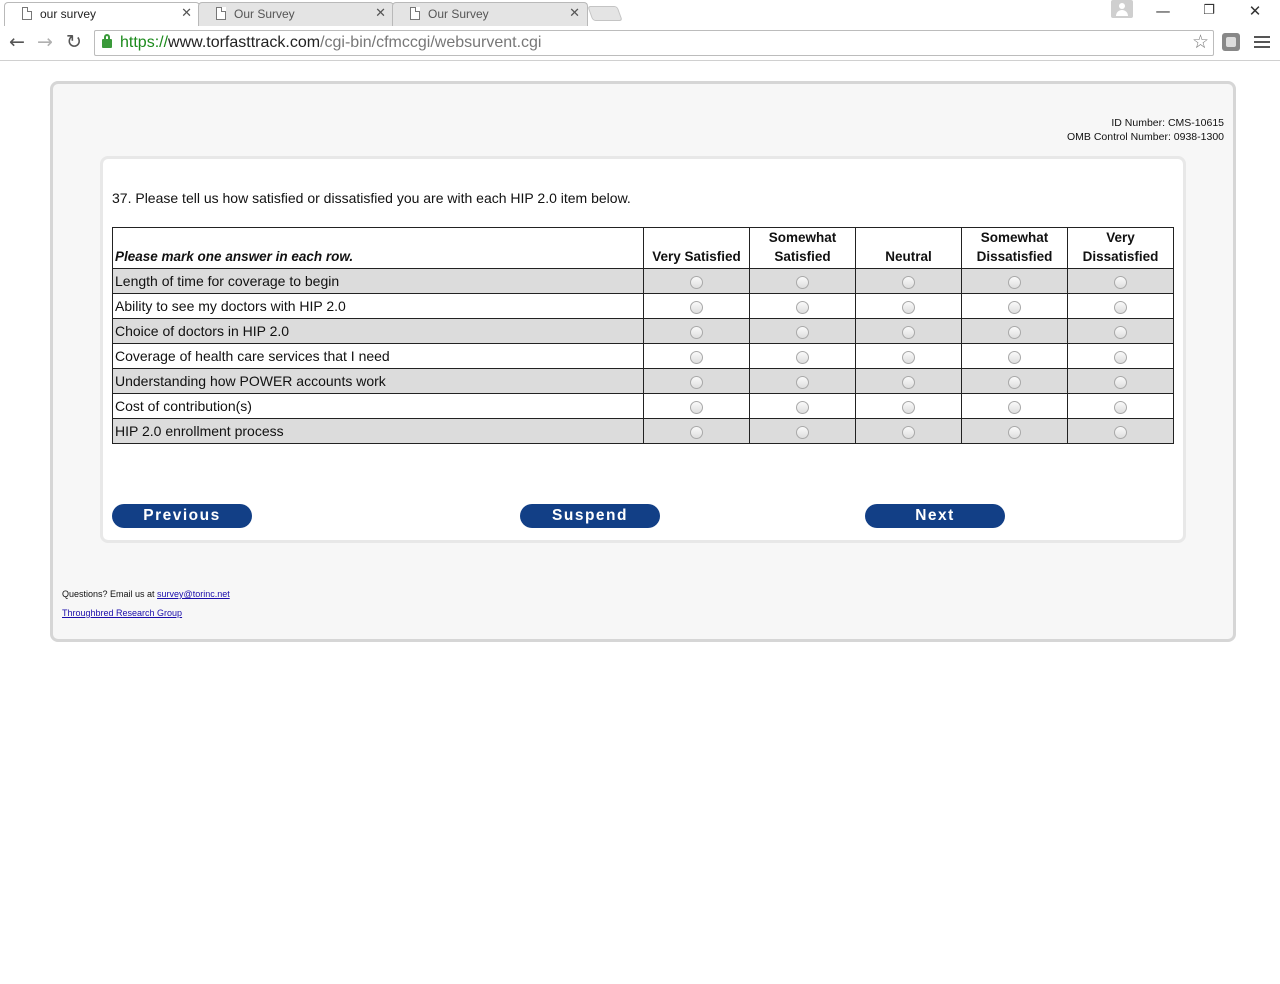 This screenshot has width=1280, height=984. I want to click on footer-questions: Questions? Email us at survey@torinc.net, so click(146, 594).